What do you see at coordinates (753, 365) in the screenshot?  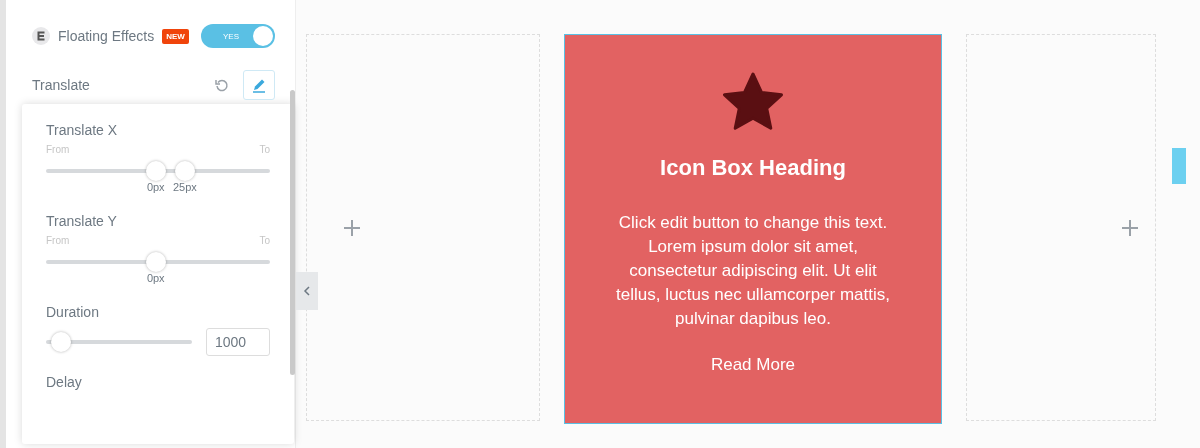 I see `read-more-link: Read More` at bounding box center [753, 365].